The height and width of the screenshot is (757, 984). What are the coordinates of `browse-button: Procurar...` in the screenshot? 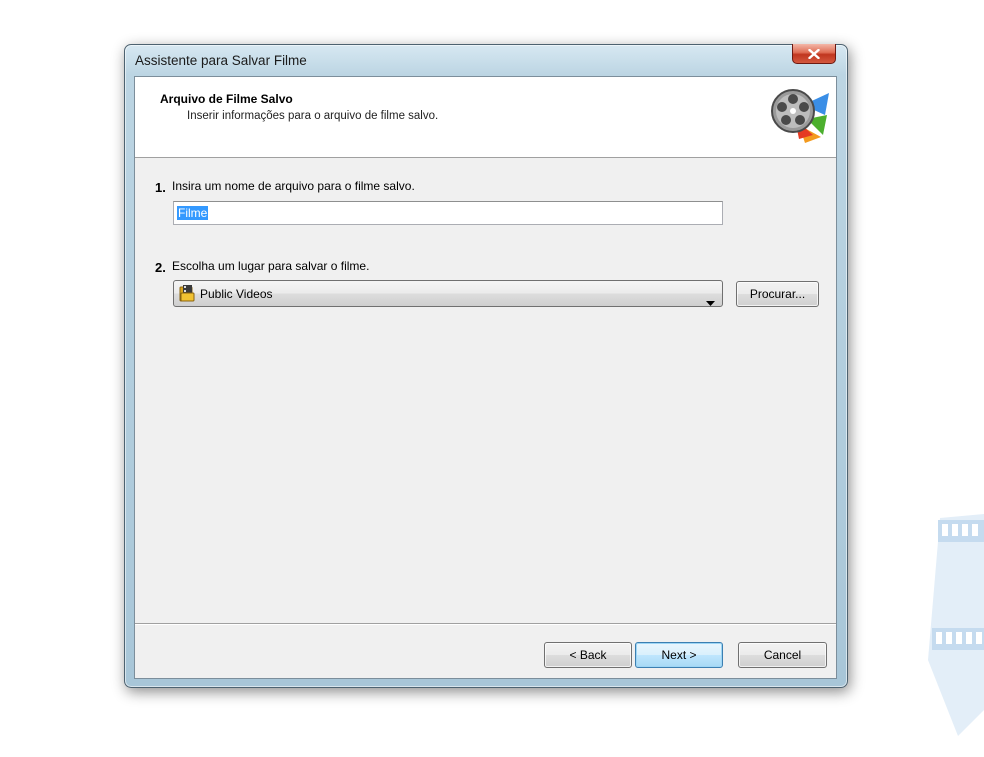 It's located at (777, 294).